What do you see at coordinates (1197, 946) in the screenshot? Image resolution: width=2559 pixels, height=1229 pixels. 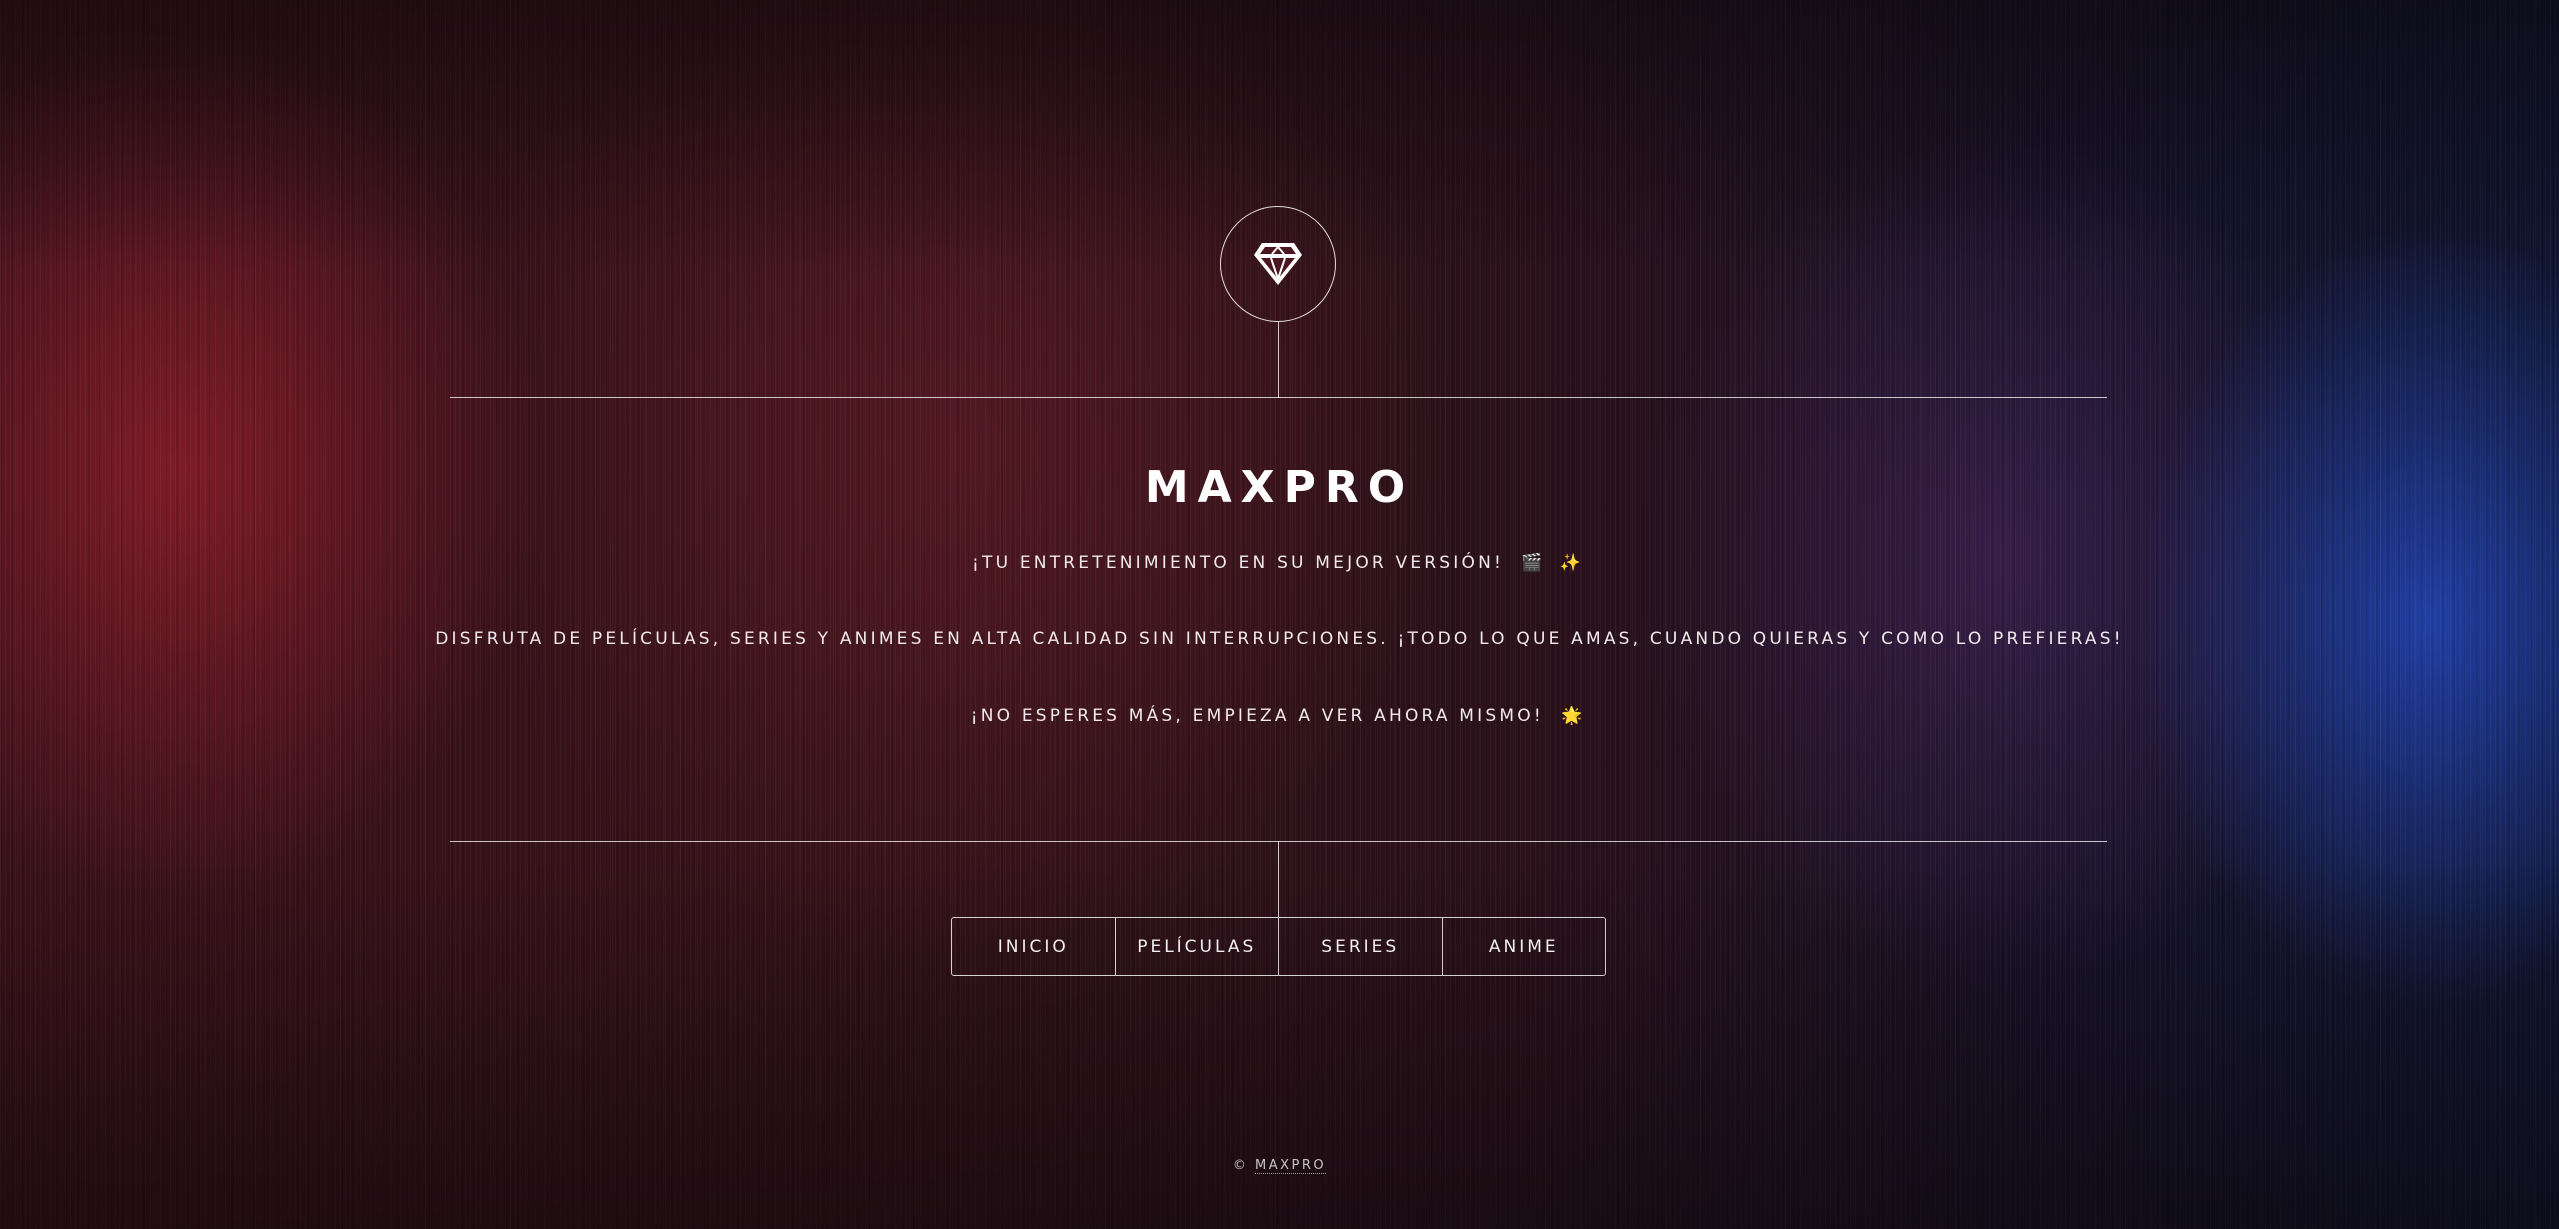 I see `nav-item-peliculas: PELÍCULAS` at bounding box center [1197, 946].